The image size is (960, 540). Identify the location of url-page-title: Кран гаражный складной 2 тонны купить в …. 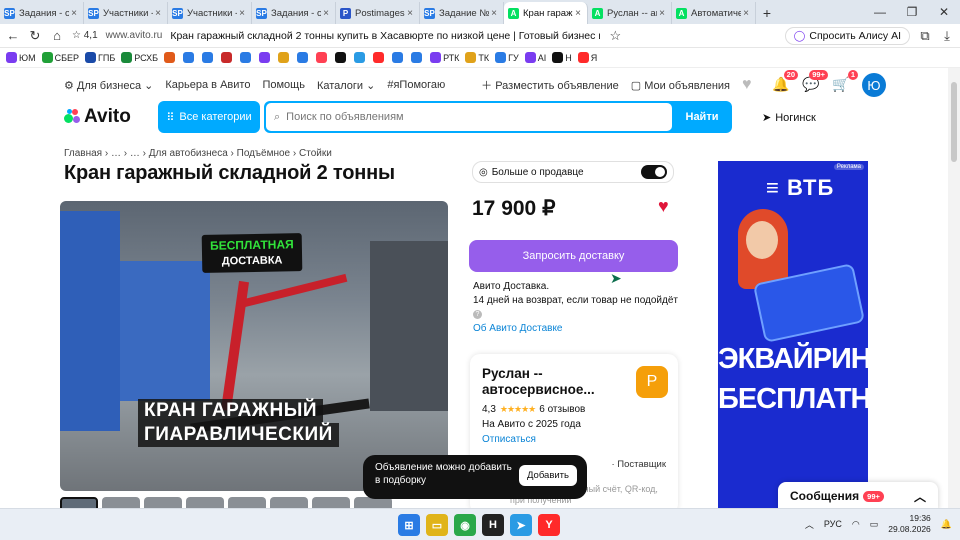
(385, 36).